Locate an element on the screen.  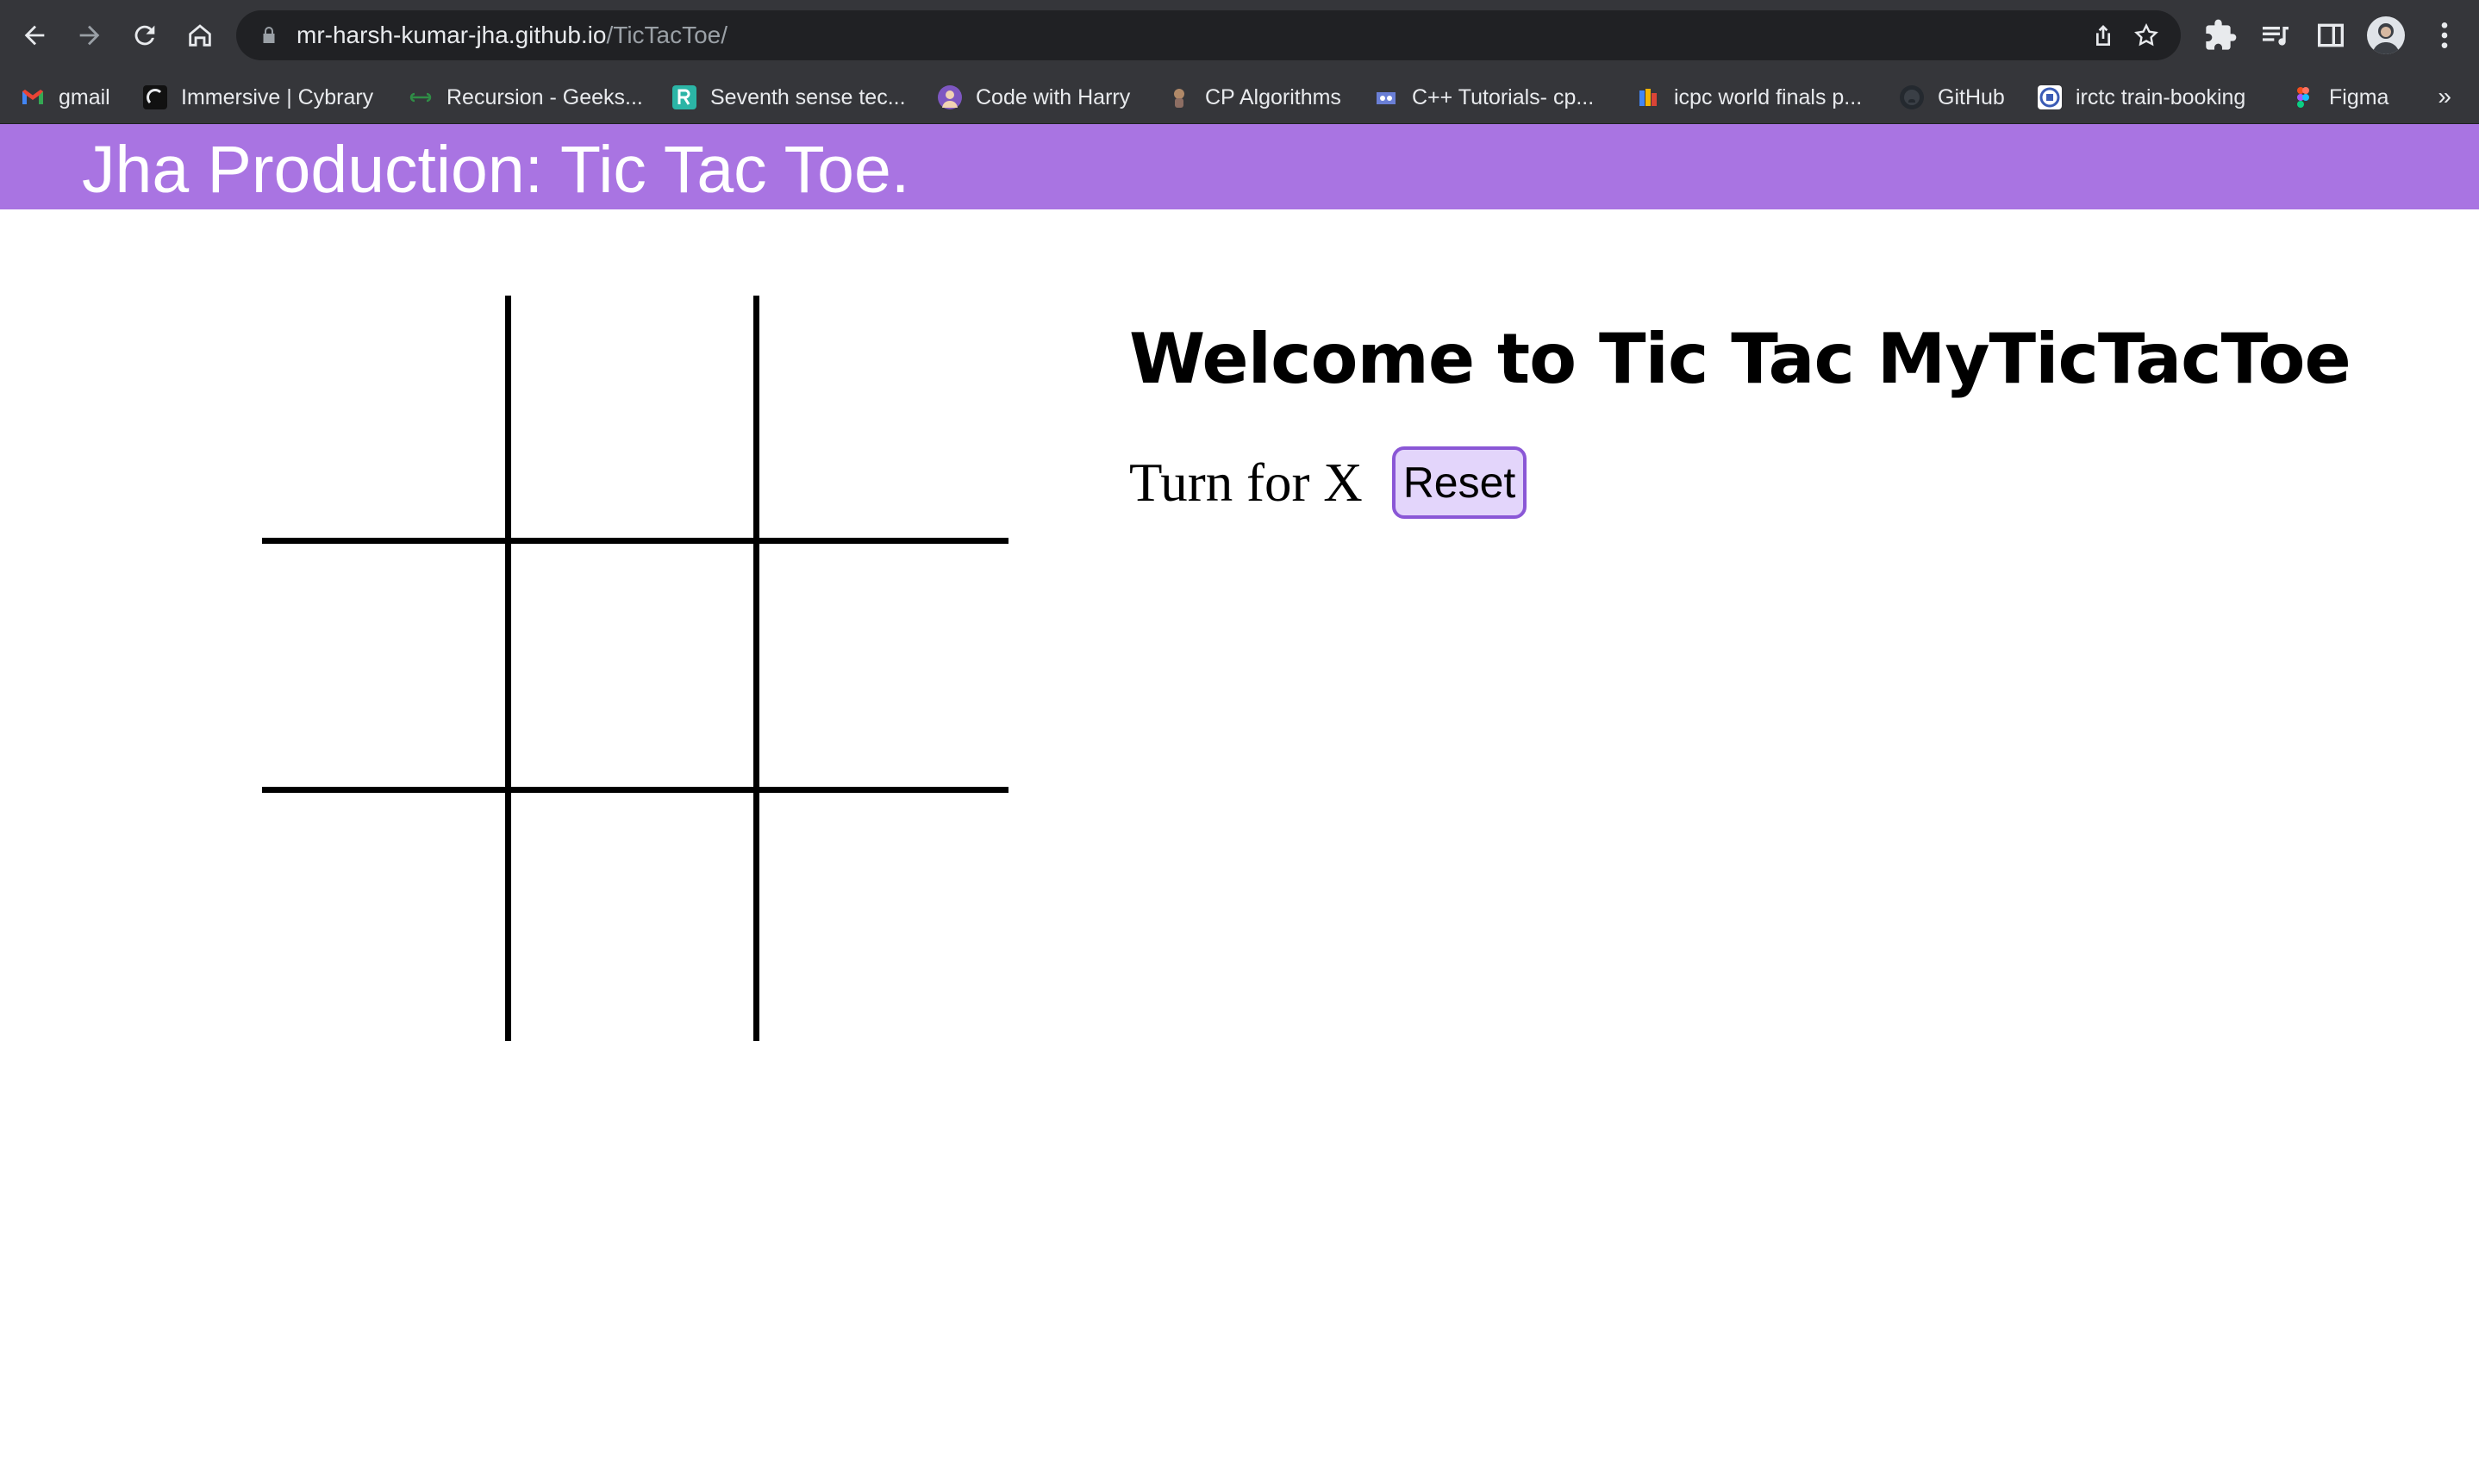
bookmark-label: CP Algorithms is located at coordinates (1273, 97).